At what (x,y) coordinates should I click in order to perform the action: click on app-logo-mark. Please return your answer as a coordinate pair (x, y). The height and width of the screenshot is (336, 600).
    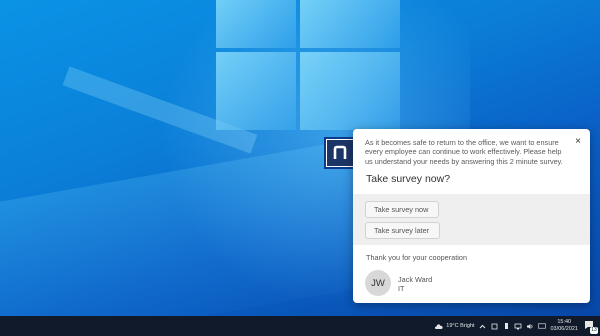
    Looking at the image, I should click on (340, 153).